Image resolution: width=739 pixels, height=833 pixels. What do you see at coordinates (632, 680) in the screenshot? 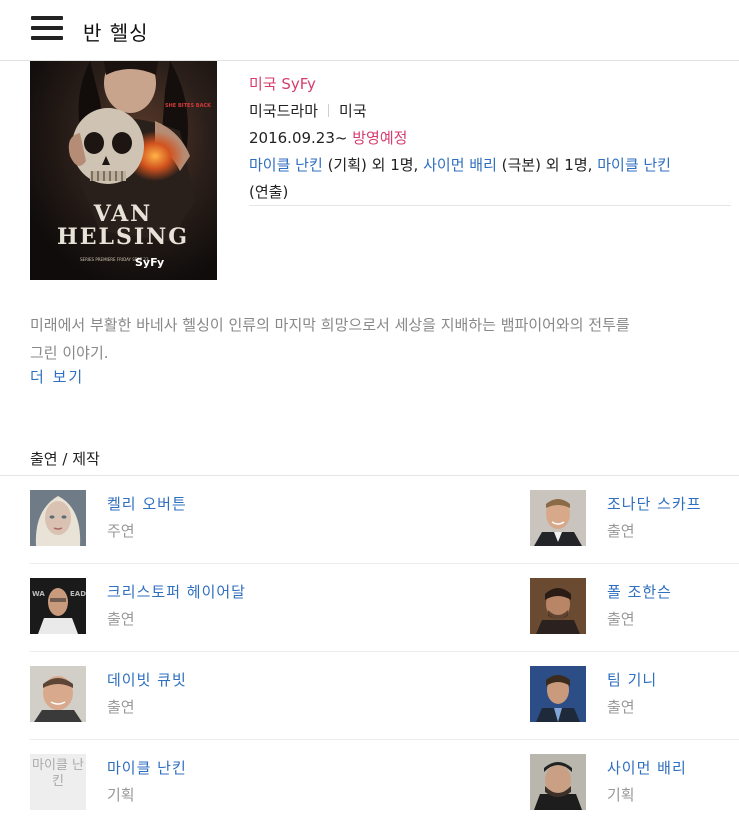
I see `person-name: 팀 기니` at bounding box center [632, 680].